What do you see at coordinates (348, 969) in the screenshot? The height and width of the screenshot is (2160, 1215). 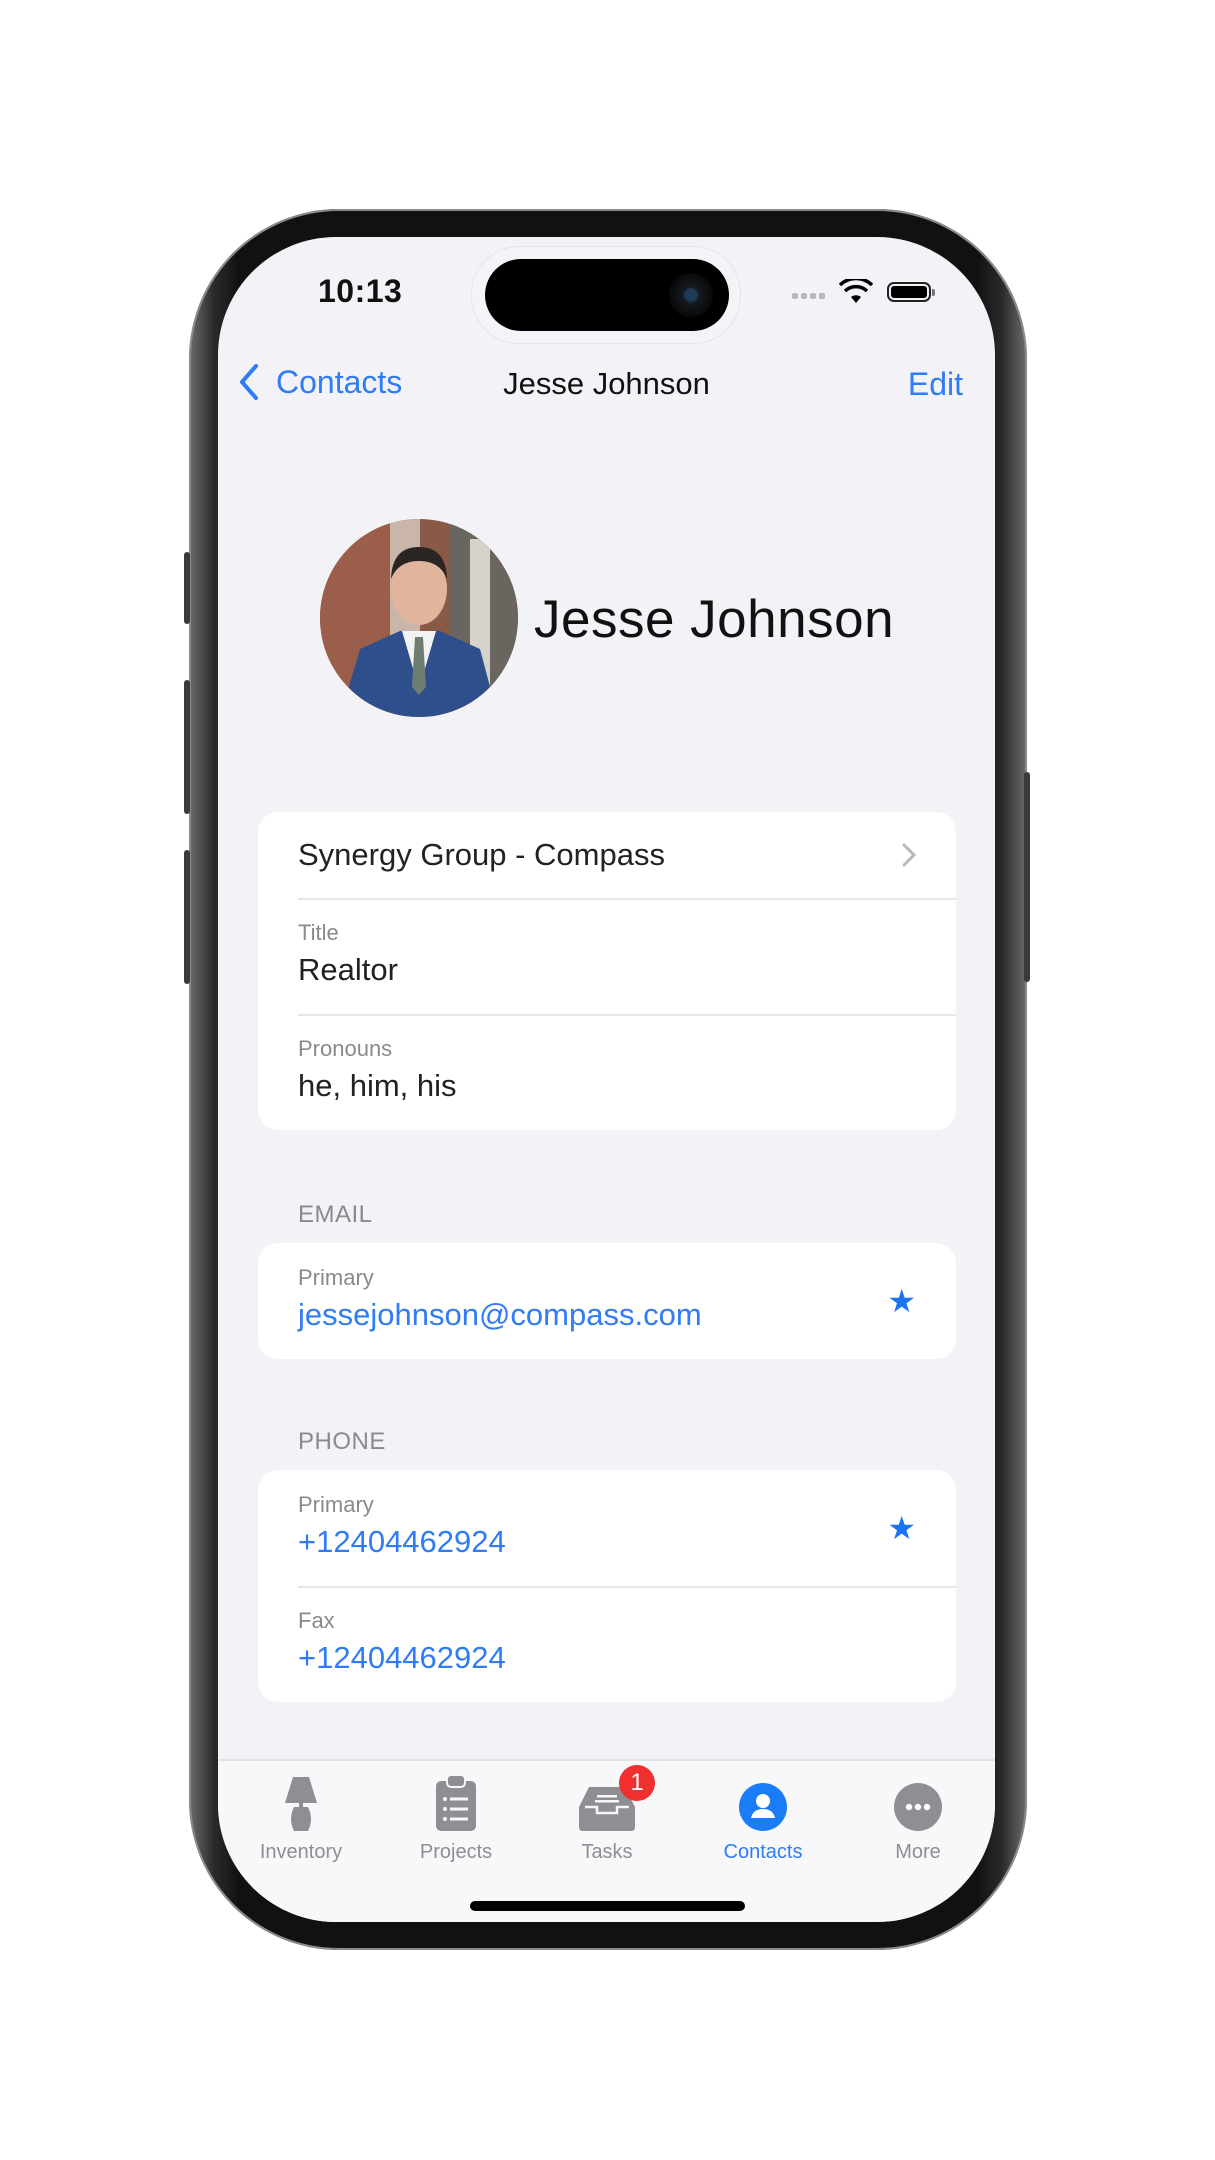 I see `title-value: Realtor` at bounding box center [348, 969].